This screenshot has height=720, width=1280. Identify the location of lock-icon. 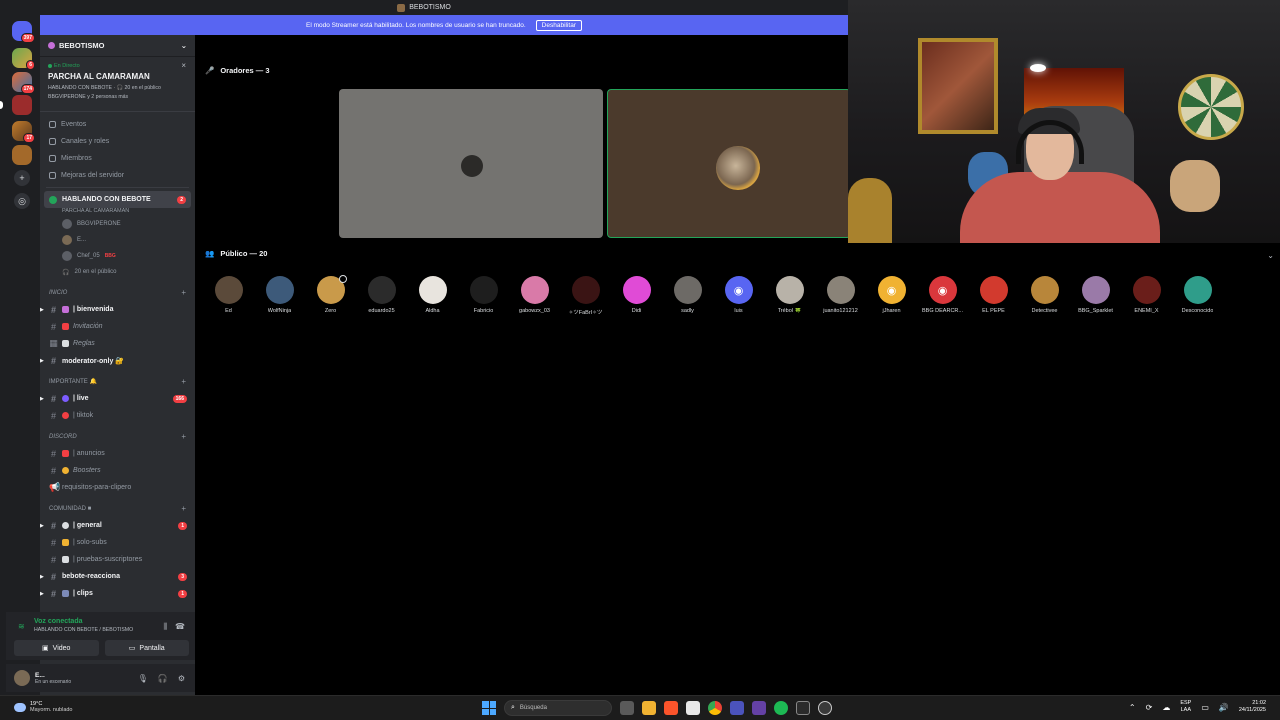
(65, 542).